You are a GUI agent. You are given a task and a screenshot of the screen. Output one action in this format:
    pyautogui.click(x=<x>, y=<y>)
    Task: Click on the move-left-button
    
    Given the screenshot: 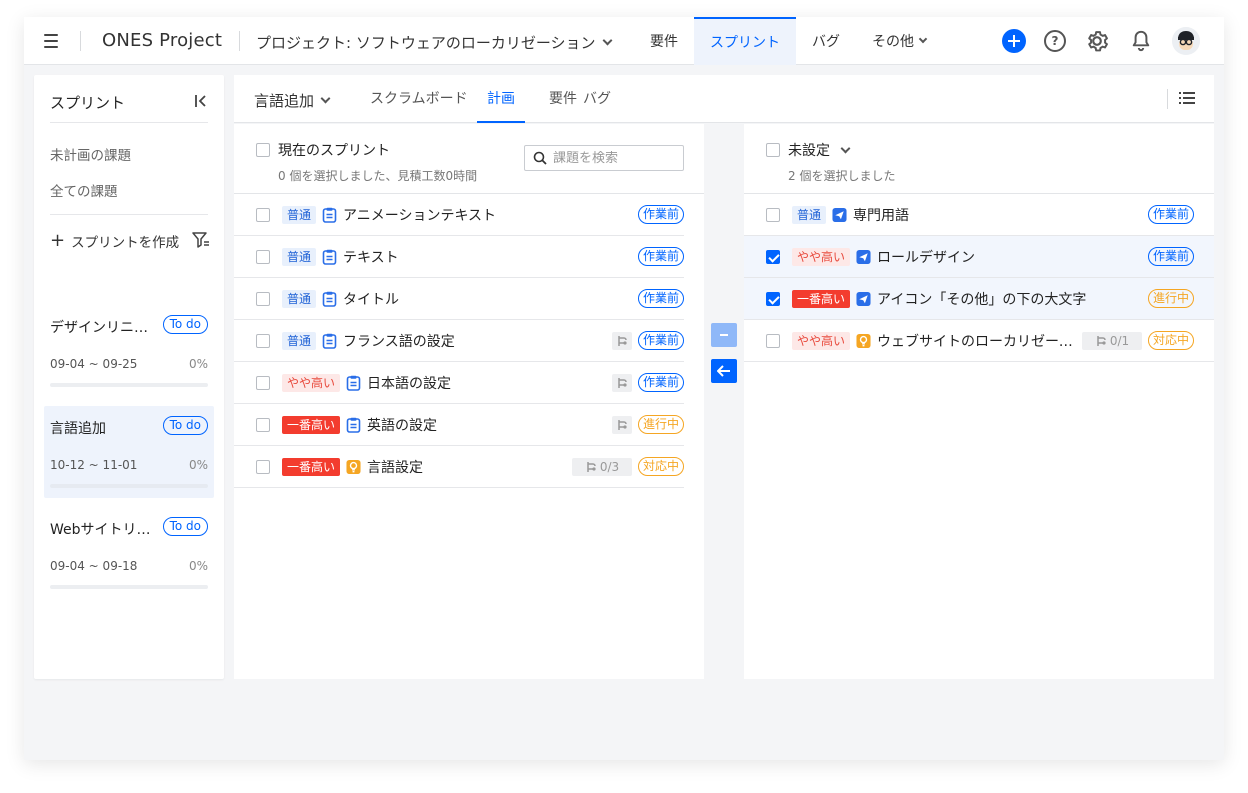 What is the action you would take?
    pyautogui.click(x=724, y=371)
    